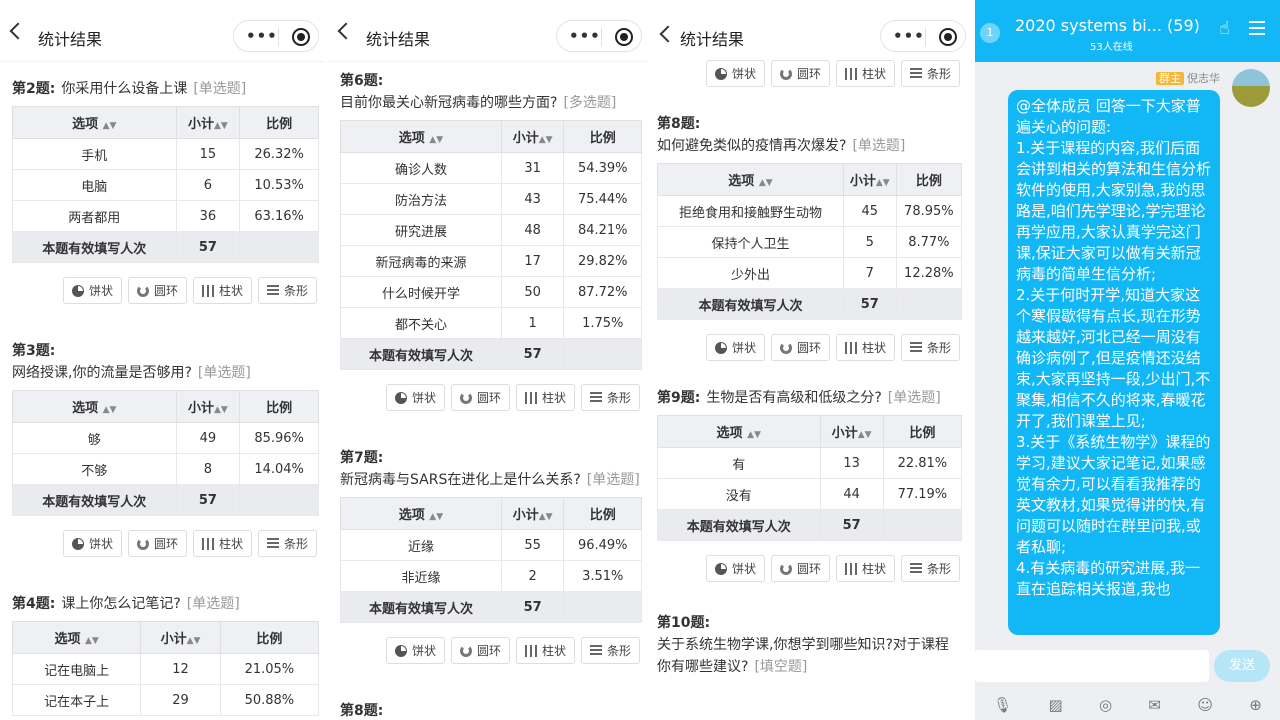 The image size is (1280, 720). Describe the element at coordinates (1154, 705) in the screenshot. I see `red-packet-icon: ✉` at that location.